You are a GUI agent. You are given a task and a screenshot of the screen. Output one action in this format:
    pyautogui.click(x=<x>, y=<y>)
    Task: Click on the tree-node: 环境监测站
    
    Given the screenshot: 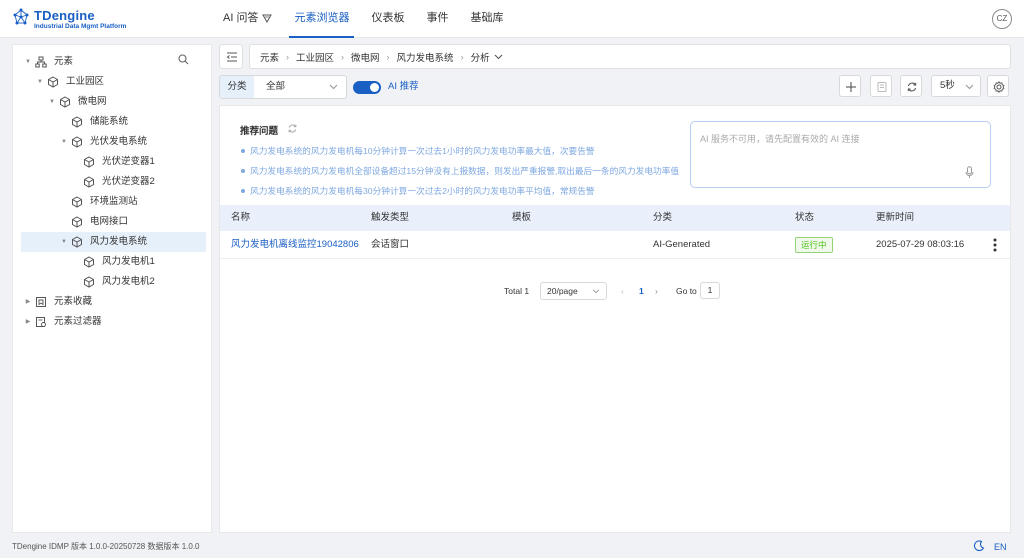 What is the action you would take?
    pyautogui.click(x=112, y=202)
    